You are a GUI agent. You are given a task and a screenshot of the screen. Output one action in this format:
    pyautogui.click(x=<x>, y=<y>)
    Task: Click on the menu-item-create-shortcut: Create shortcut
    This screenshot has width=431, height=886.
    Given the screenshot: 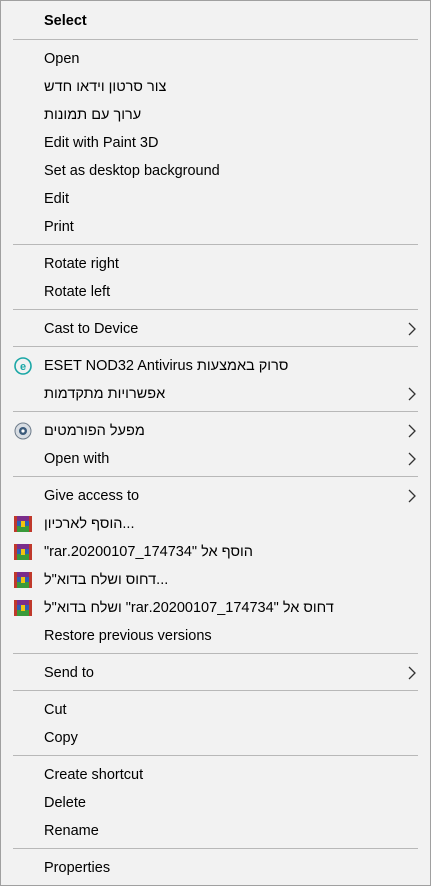 What is the action you would take?
    pyautogui.click(x=215, y=775)
    